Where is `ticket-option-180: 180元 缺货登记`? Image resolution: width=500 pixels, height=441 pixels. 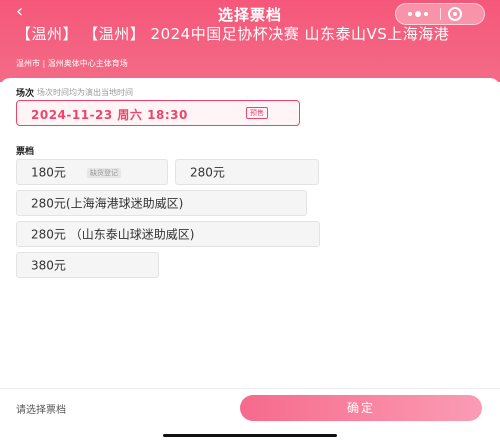
ticket-option-180: 180元 缺货登记 is located at coordinates (92, 172).